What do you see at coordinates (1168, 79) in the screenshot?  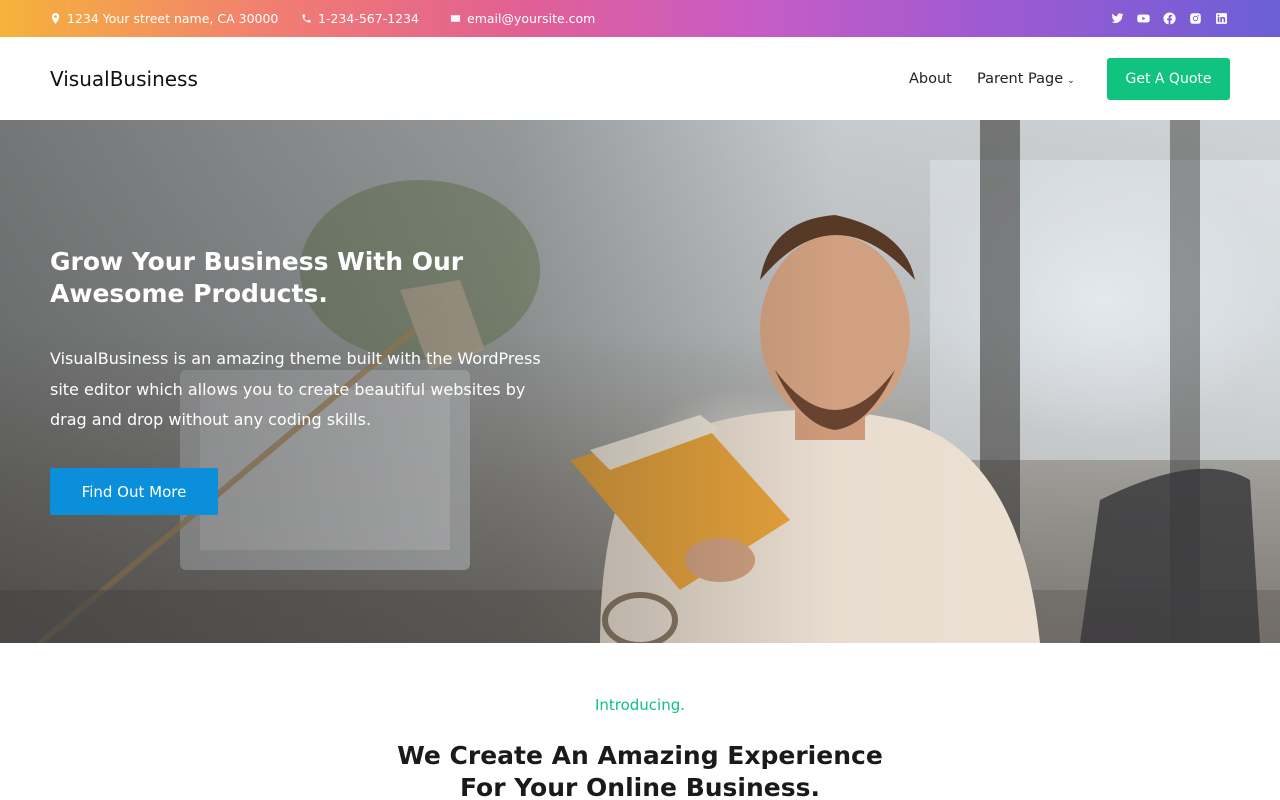 I see `get-quote-button: Get A Quote` at bounding box center [1168, 79].